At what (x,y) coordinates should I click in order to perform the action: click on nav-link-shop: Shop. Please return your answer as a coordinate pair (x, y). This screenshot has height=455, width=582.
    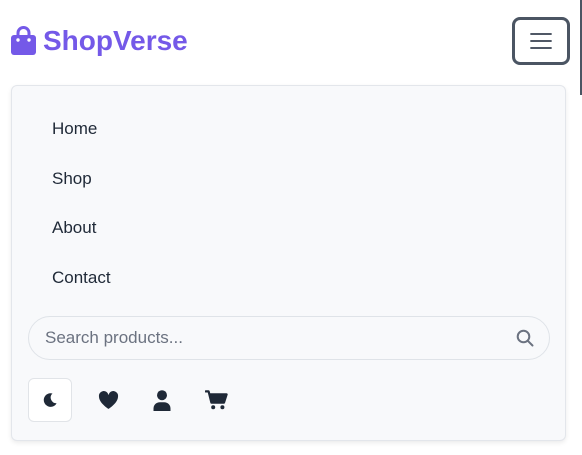
    Looking at the image, I should click on (72, 179).